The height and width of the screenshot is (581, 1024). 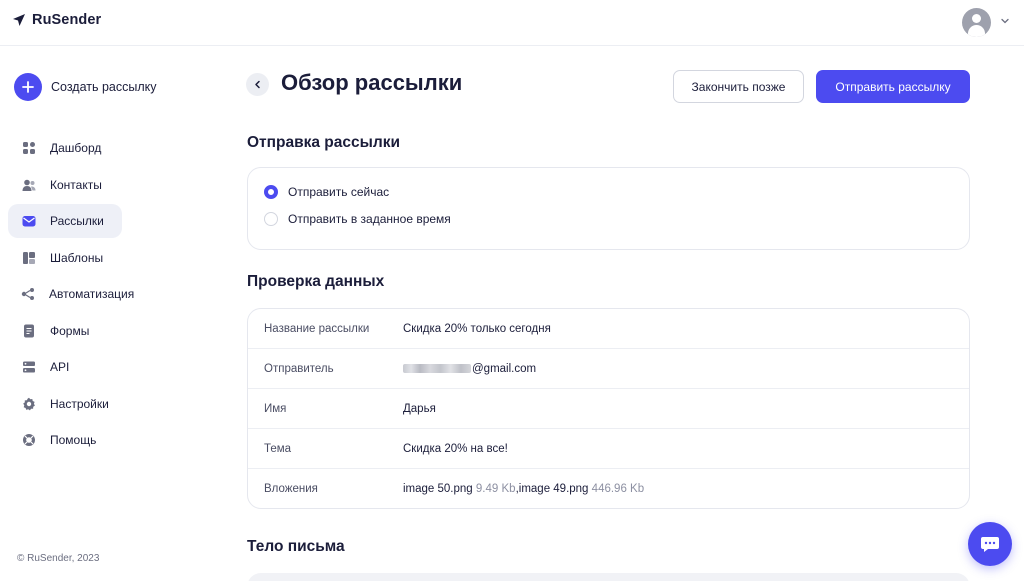 What do you see at coordinates (369, 219) in the screenshot?
I see `send-scheduled-label: Отправить в заданное время` at bounding box center [369, 219].